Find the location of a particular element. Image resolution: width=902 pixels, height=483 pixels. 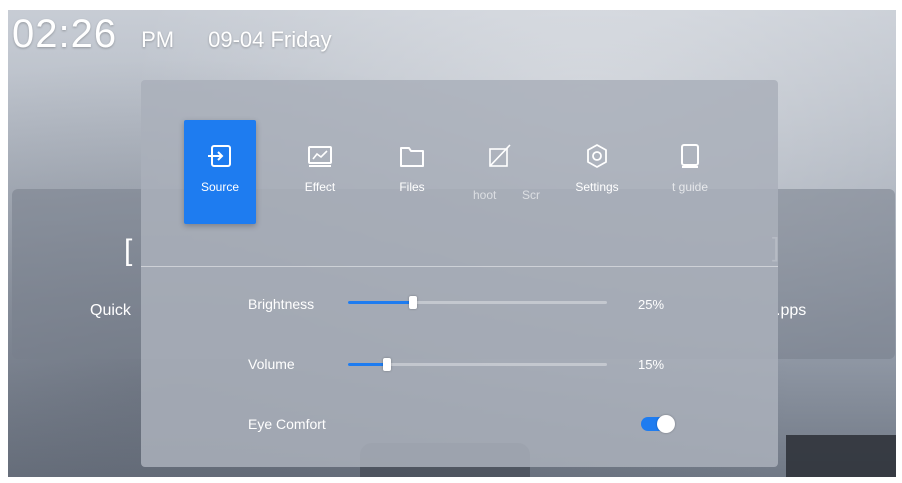

tile-guide: t guide is located at coordinates (690, 172).